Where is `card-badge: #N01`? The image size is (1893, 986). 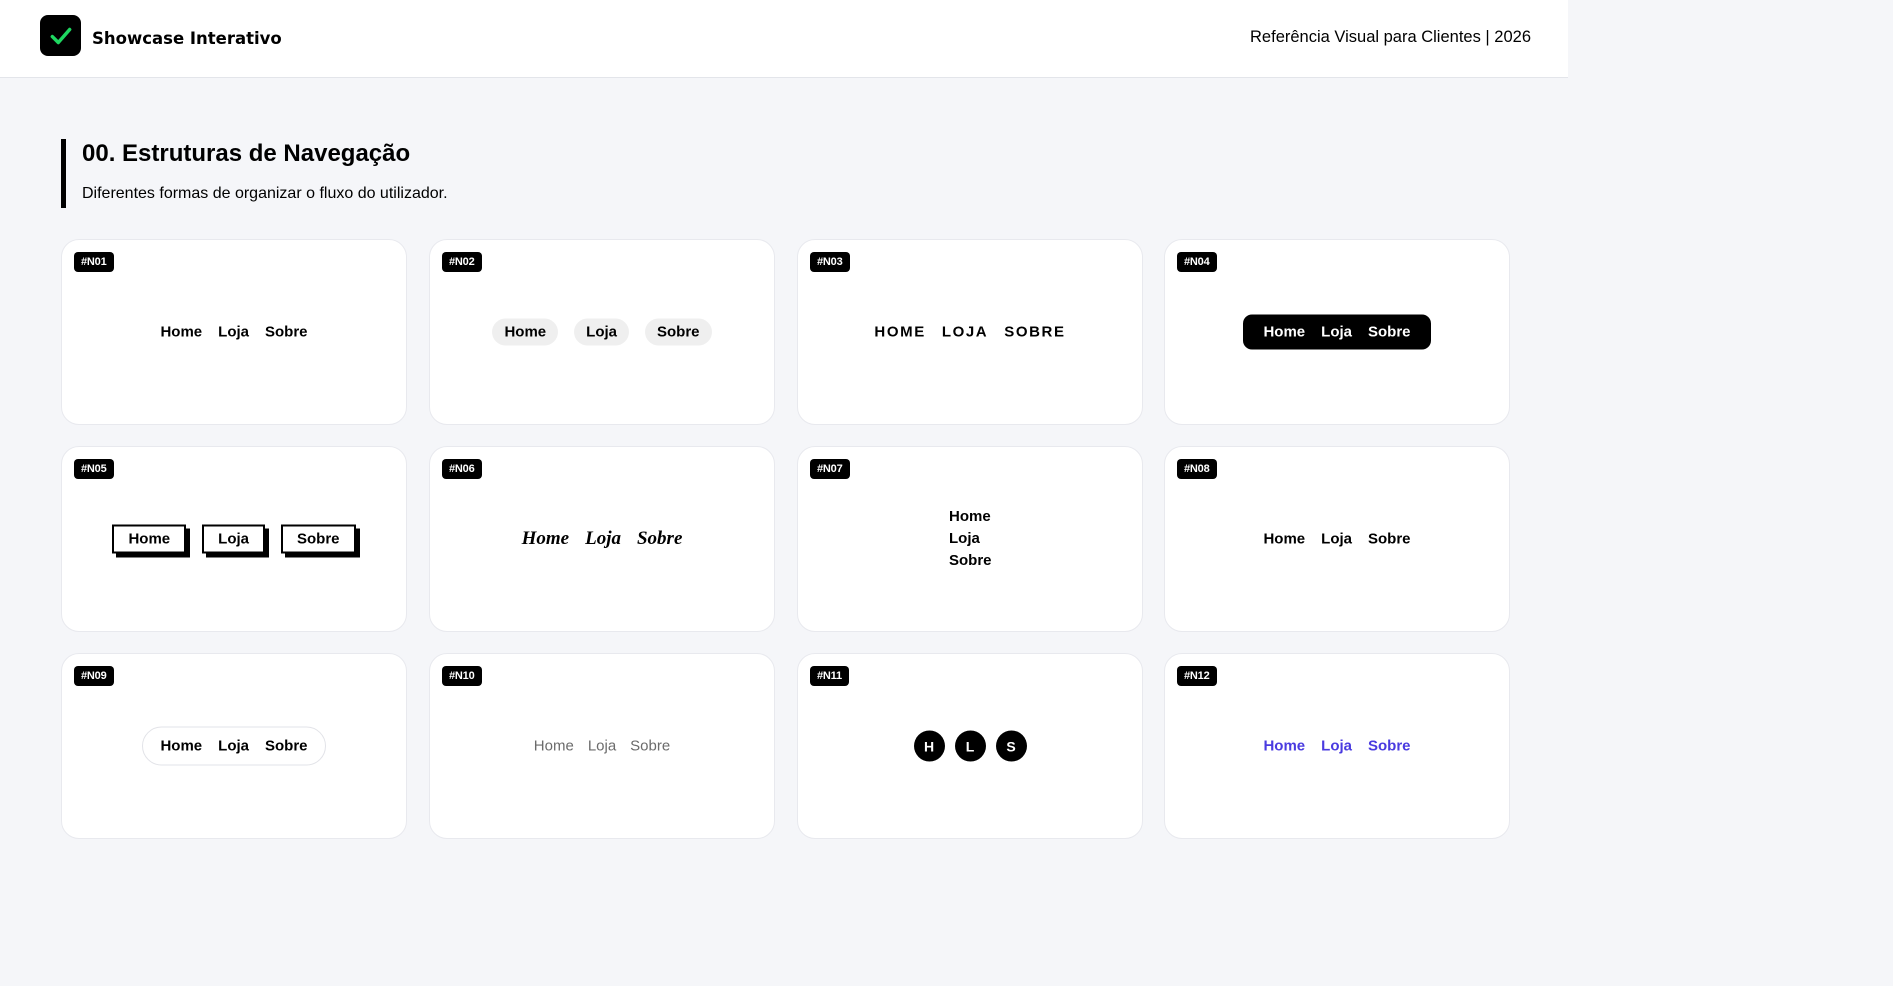
card-badge: #N01 is located at coordinates (94, 262).